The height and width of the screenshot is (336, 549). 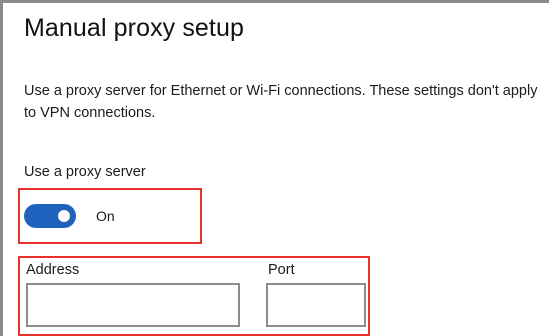 I want to click on address-input, so click(x=133, y=305).